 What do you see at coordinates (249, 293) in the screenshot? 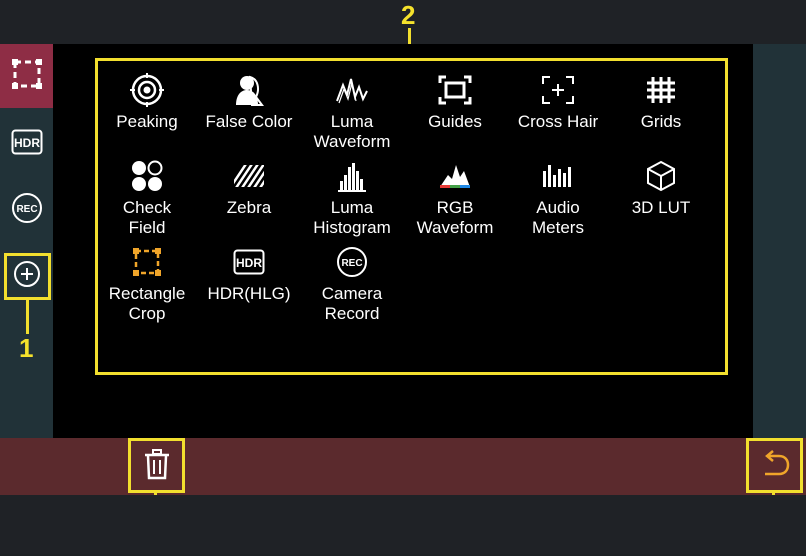
I see `tool-label: HDR(HLG)` at bounding box center [249, 293].